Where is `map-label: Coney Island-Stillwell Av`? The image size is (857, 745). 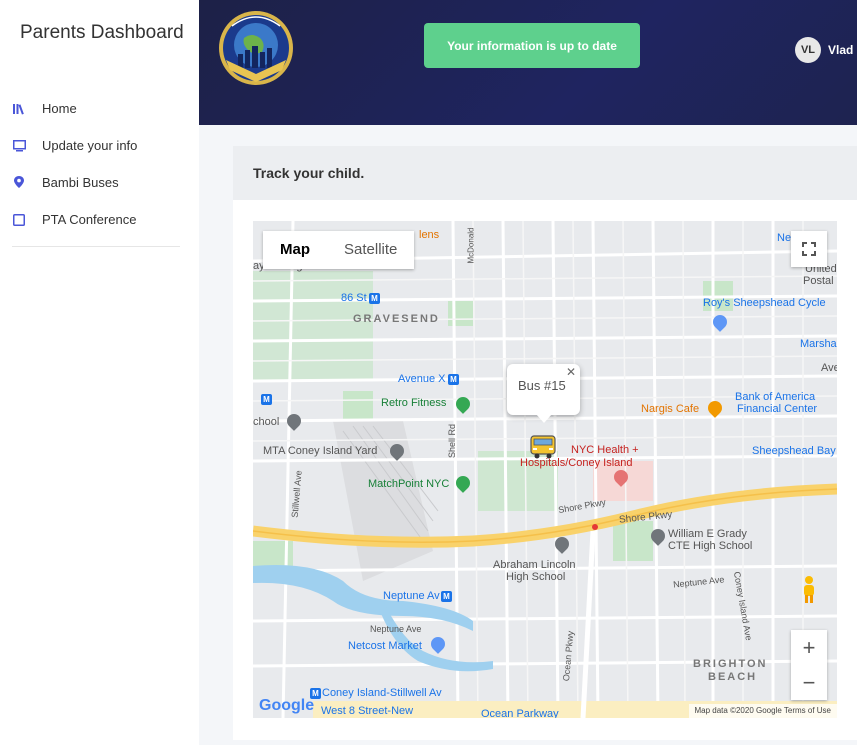
map-label: Coney Island-Stillwell Av is located at coordinates (382, 693).